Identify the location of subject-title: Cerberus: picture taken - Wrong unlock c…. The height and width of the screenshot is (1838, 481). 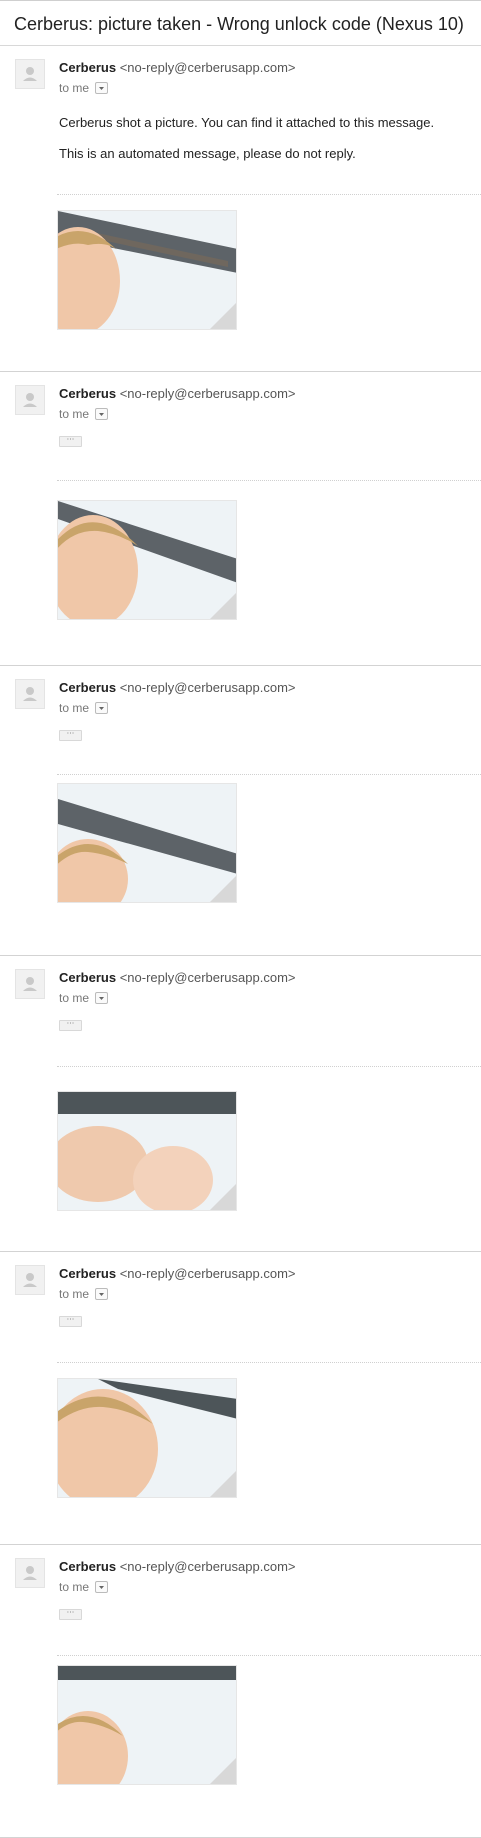
(240, 23).